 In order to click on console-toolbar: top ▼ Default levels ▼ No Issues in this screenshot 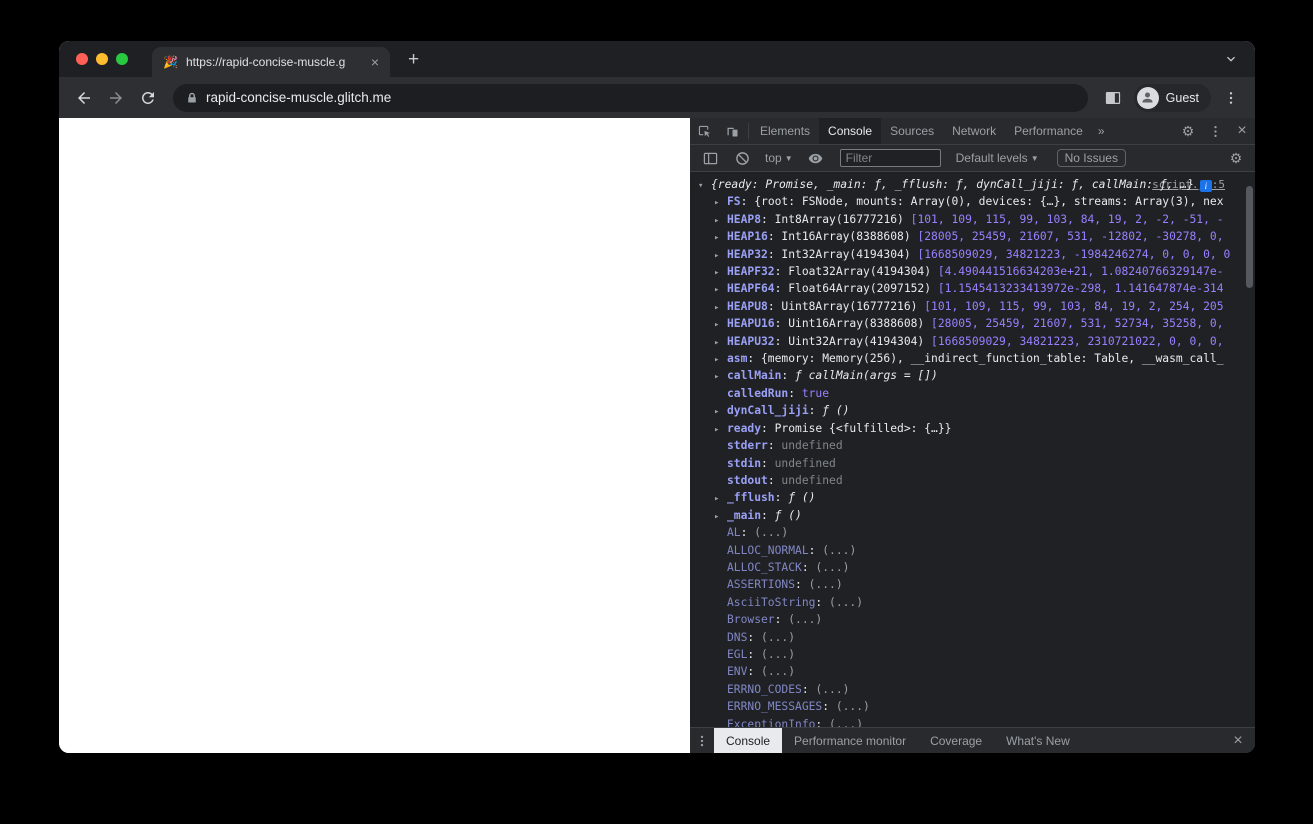, I will do `click(972, 158)`.